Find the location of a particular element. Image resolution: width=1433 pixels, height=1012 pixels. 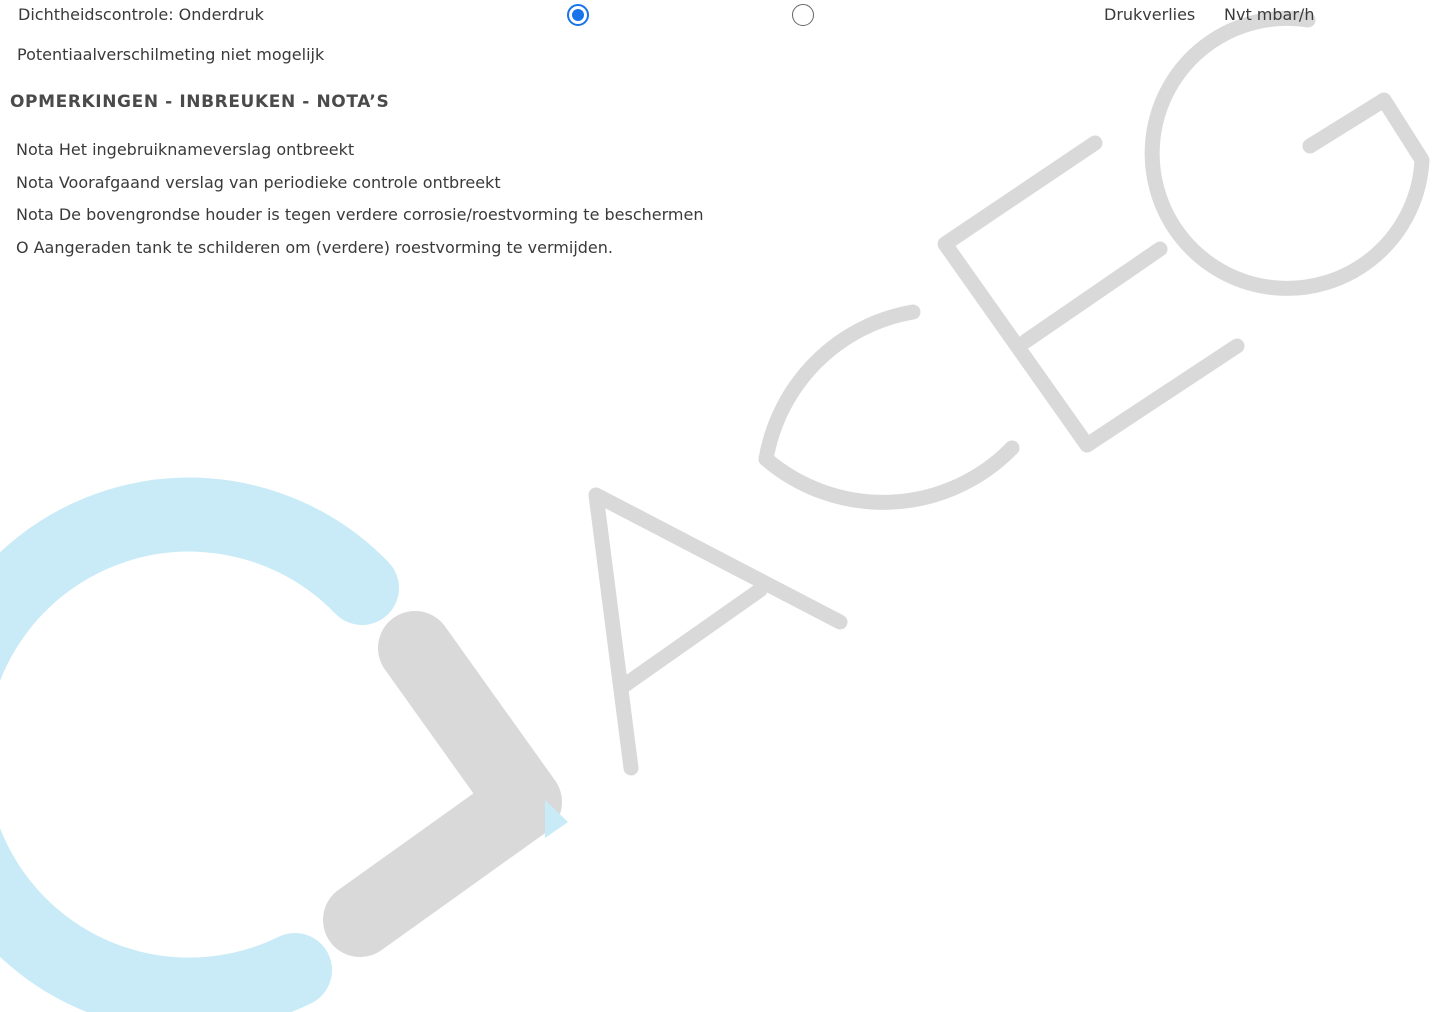

potential-measurement-text: Potentiaalverschilmeting niet mogelijk is located at coordinates (171, 54).